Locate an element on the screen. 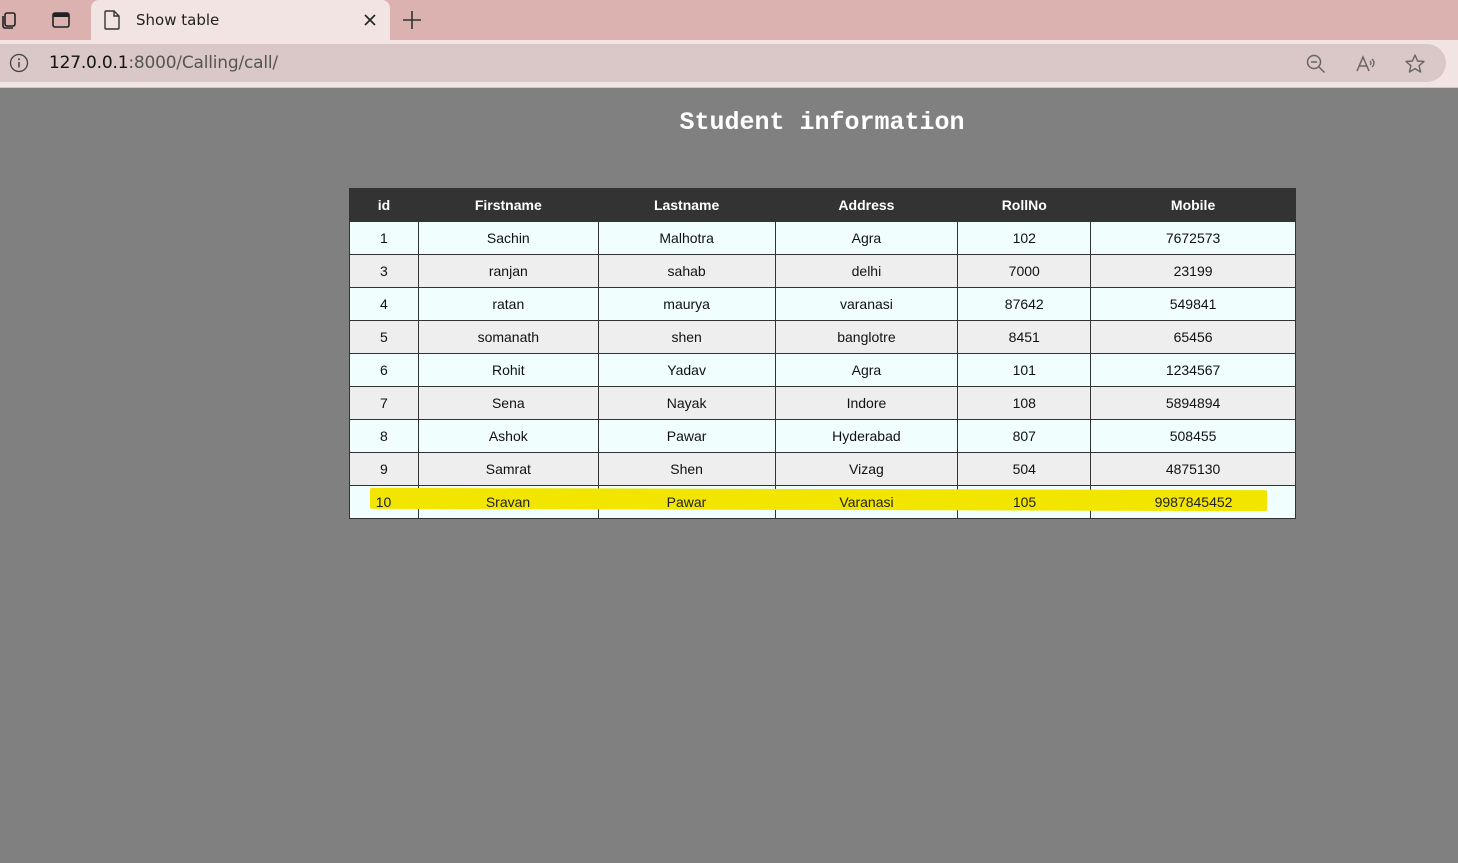 This screenshot has width=1458, height=863. cell-id: 1 is located at coordinates (384, 238).